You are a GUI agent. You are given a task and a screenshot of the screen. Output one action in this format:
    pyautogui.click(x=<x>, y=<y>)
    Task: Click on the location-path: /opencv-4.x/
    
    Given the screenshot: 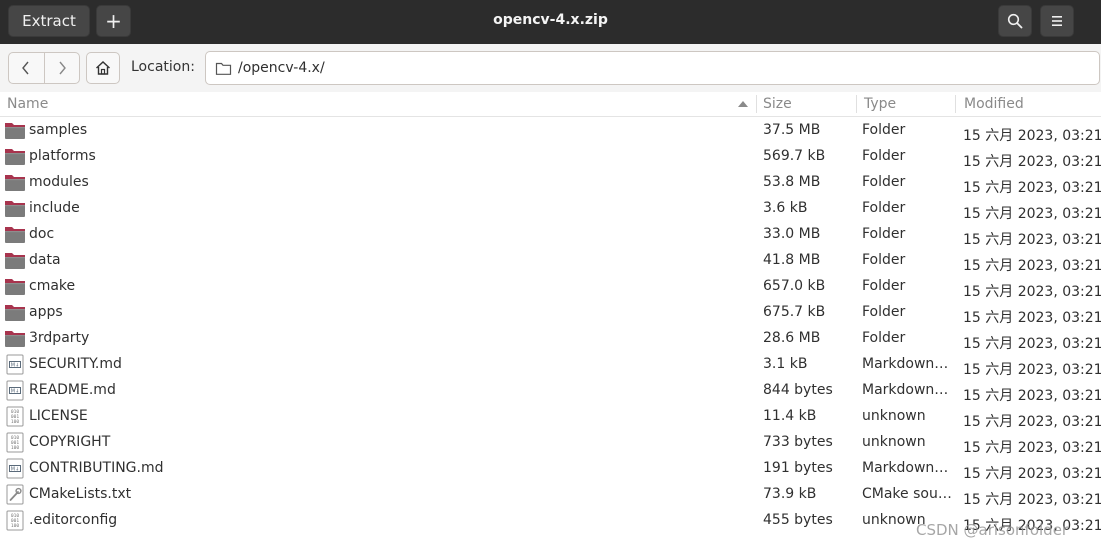 What is the action you would take?
    pyautogui.click(x=281, y=68)
    